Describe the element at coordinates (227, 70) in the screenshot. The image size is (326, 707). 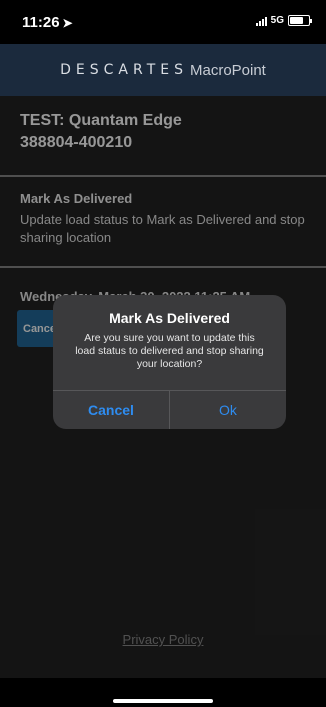
I see `brand-logo-product: MacroPoint` at that location.